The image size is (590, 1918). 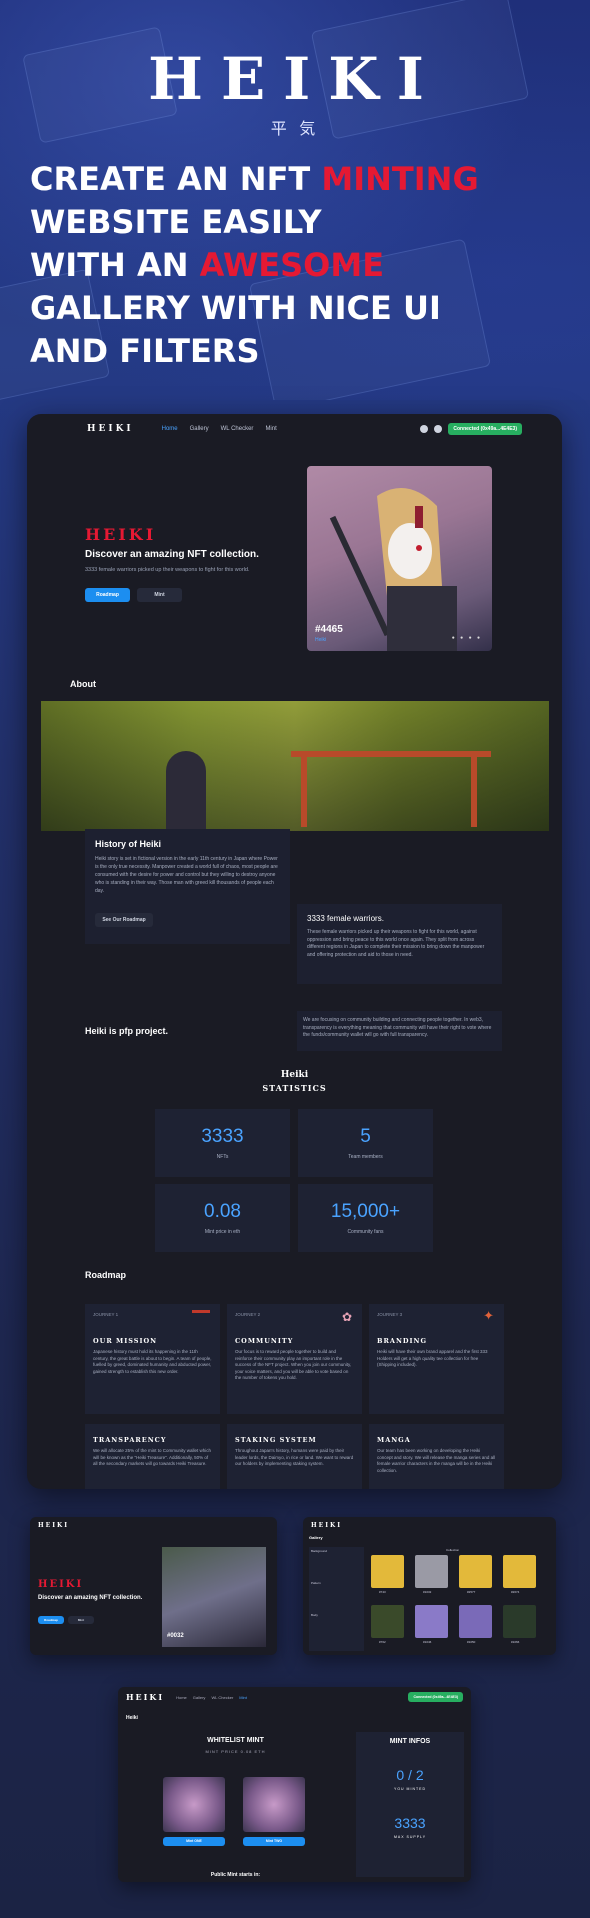 What do you see at coordinates (467, 638) in the screenshot?
I see `carousel-dots: ● ● ● ●` at bounding box center [467, 638].